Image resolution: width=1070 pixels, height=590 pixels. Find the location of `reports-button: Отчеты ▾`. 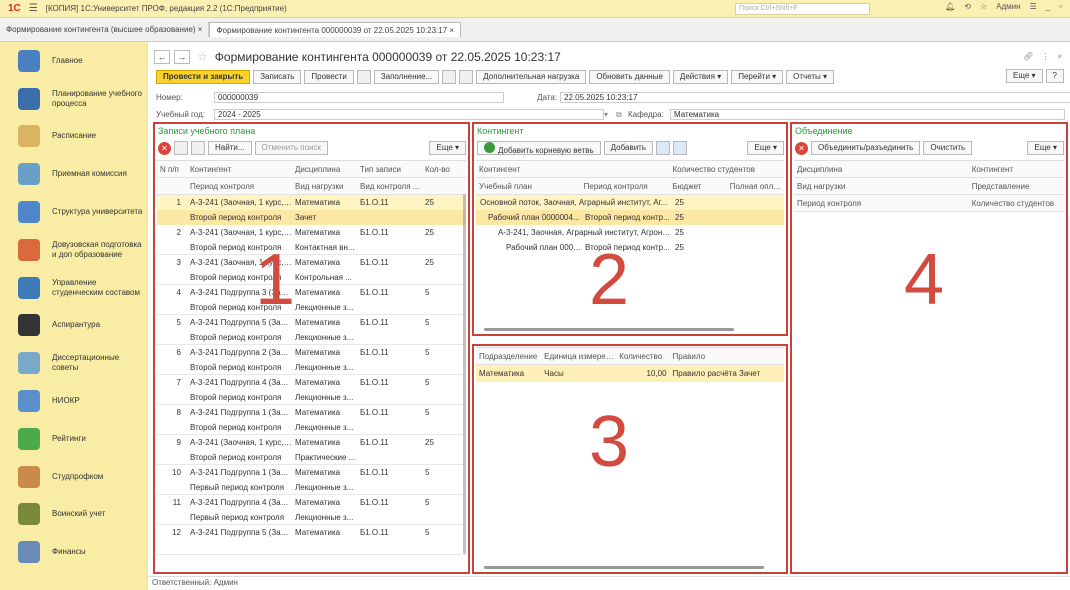

reports-button: Отчеты ▾ is located at coordinates (810, 77).